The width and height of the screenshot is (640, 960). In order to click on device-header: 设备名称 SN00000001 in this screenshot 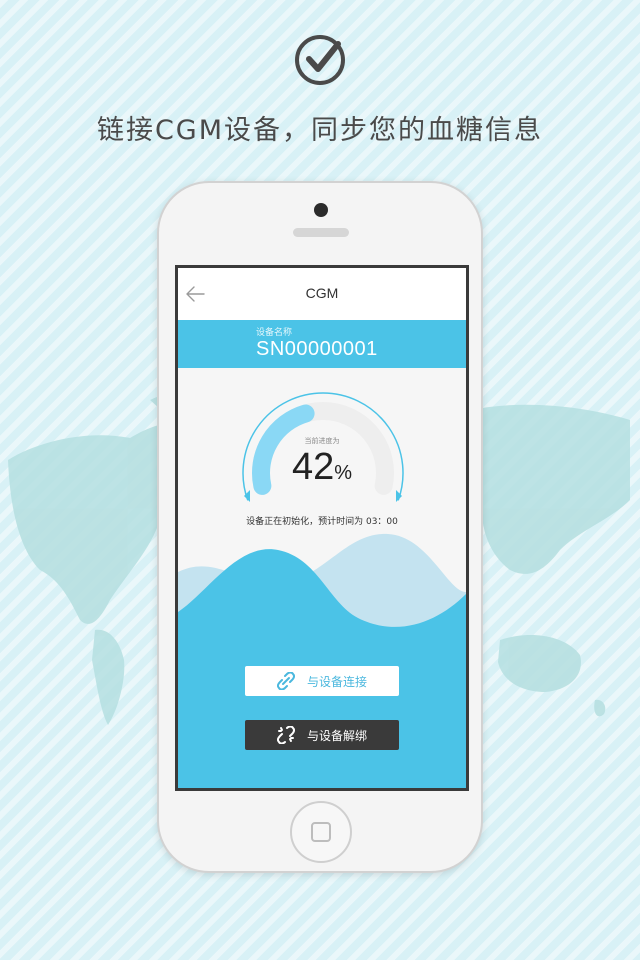, I will do `click(322, 344)`.